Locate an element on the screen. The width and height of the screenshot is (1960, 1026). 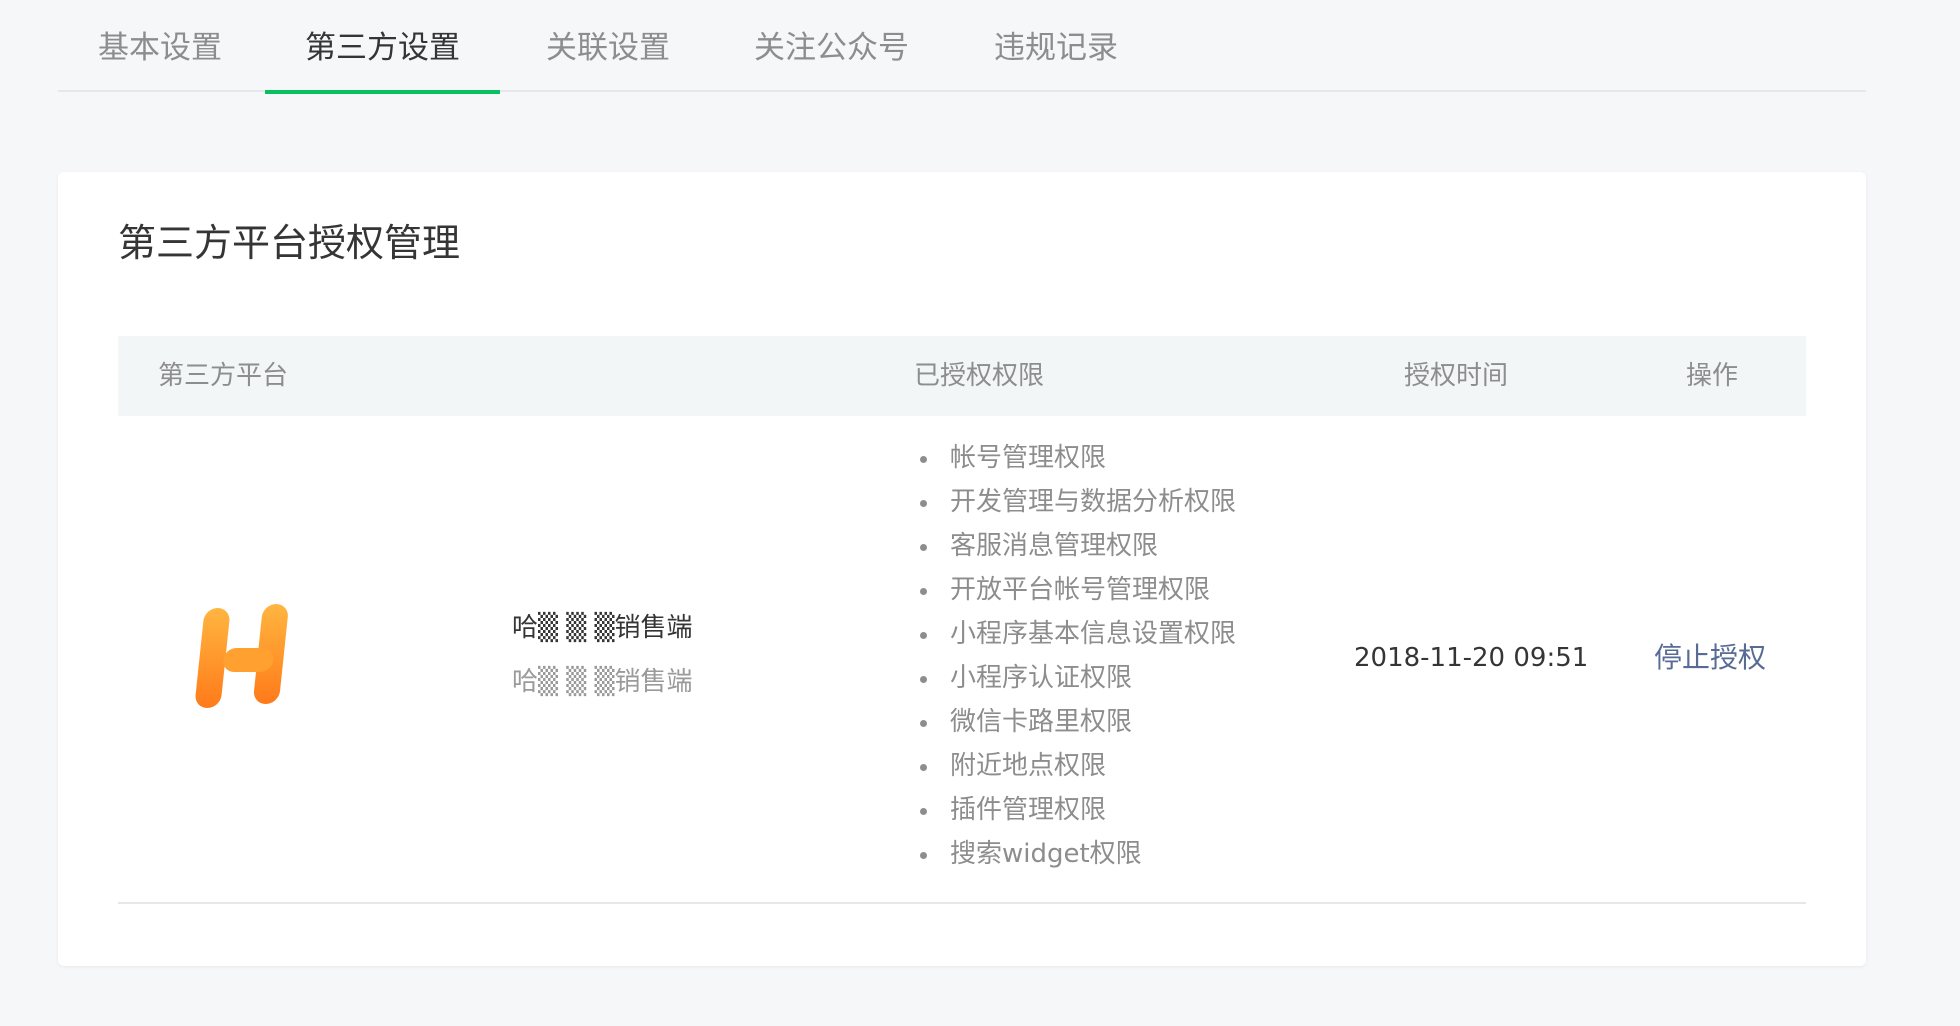
column-header-platform: 第三方平台 is located at coordinates (223, 376).